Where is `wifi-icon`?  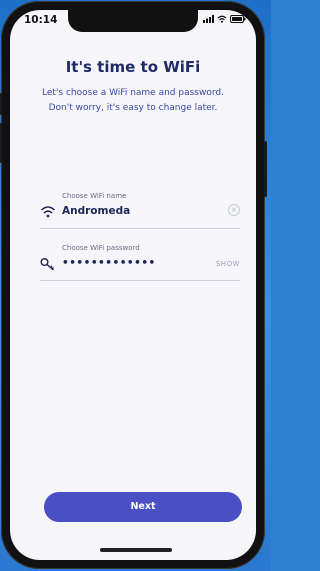
wifi-icon is located at coordinates (48, 212).